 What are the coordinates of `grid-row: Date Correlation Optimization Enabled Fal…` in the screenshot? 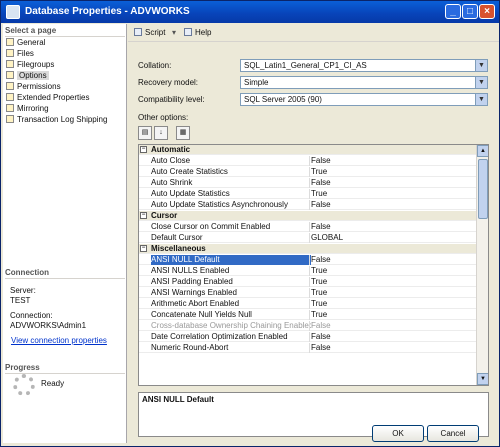 It's located at (308, 337).